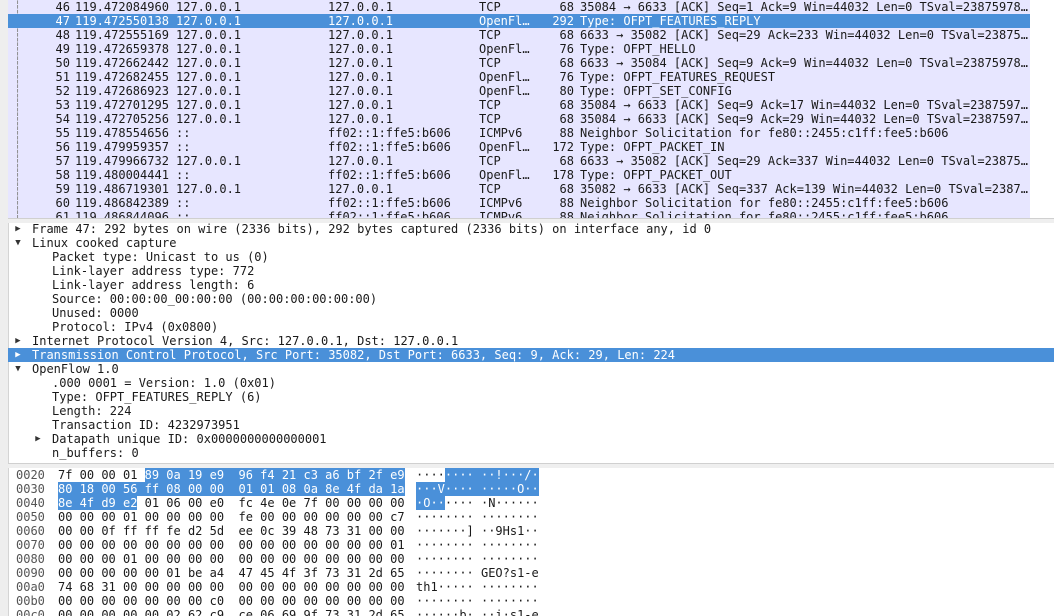 This screenshot has height=616, width=1054. What do you see at coordinates (499, 475) in the screenshot?
I see `ascii-char: !` at bounding box center [499, 475].